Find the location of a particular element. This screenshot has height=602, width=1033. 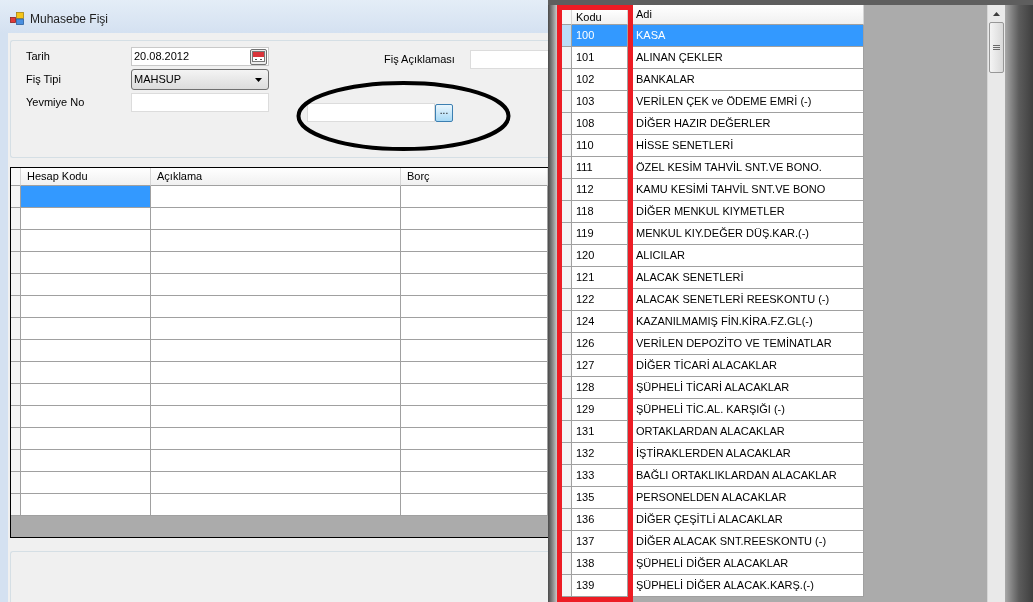

table-cell: 124 is located at coordinates (600, 322).